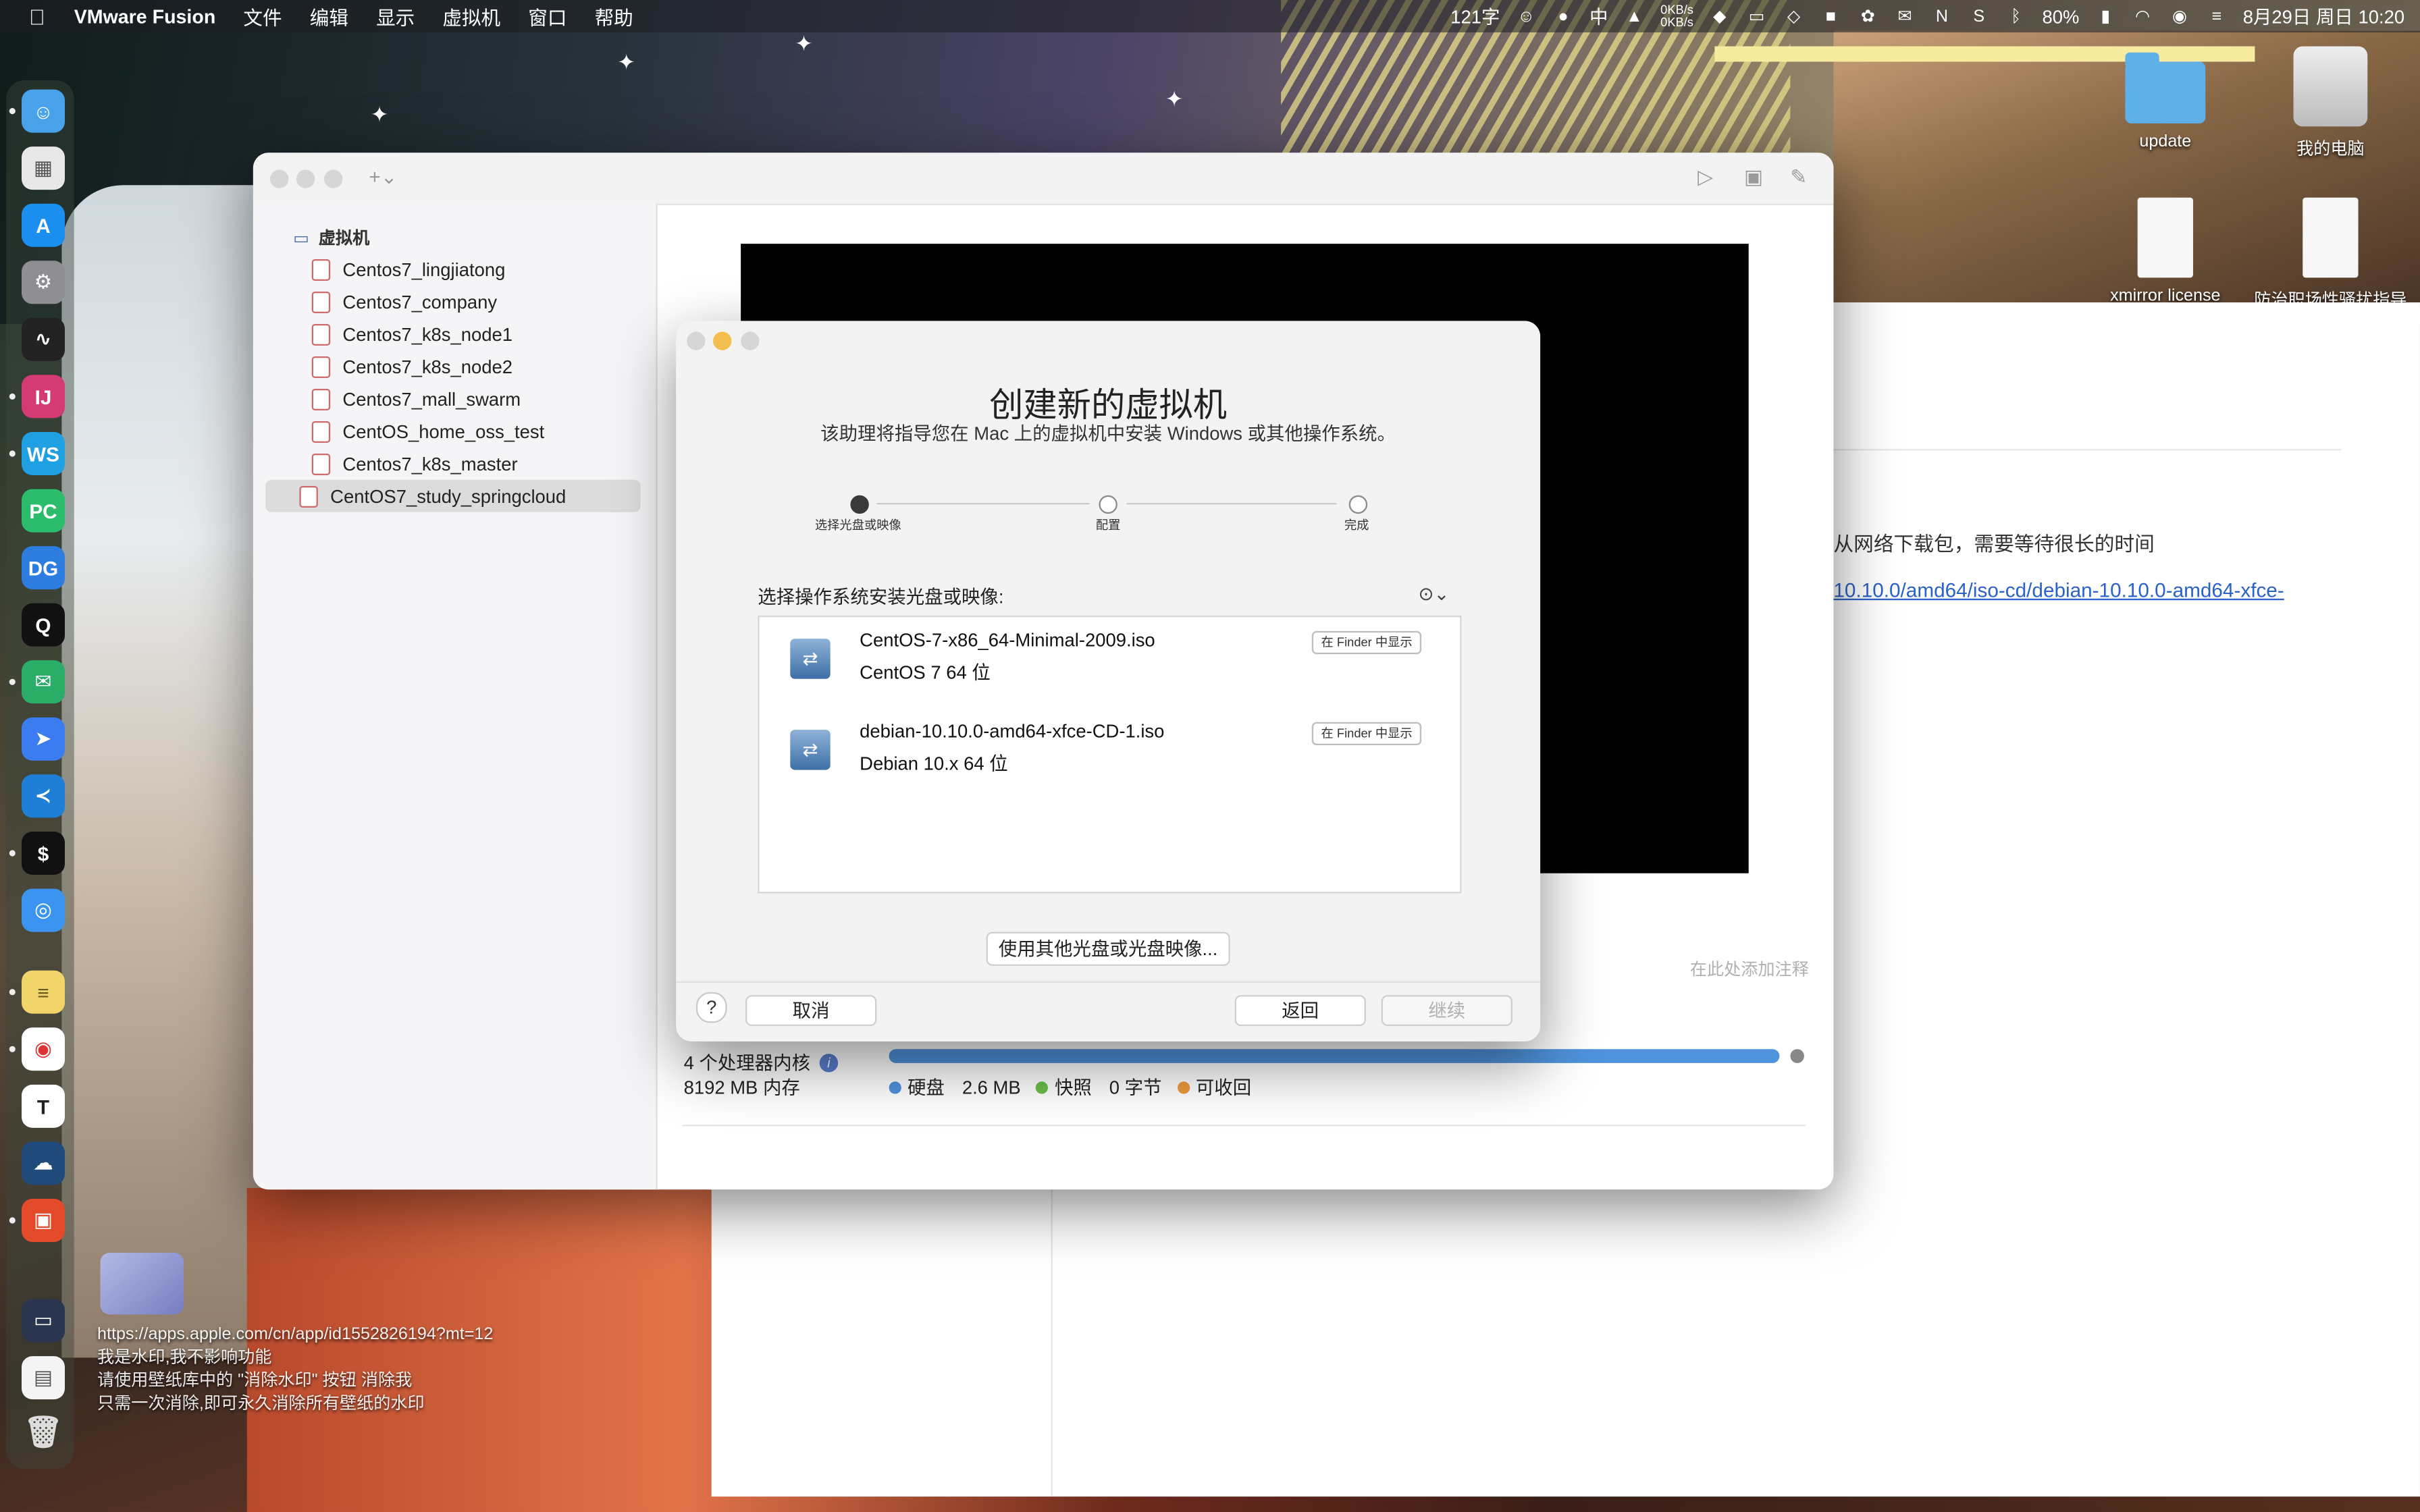 The height and width of the screenshot is (1512, 2420). What do you see at coordinates (1757, 16) in the screenshot?
I see `screen-icon: ▭` at bounding box center [1757, 16].